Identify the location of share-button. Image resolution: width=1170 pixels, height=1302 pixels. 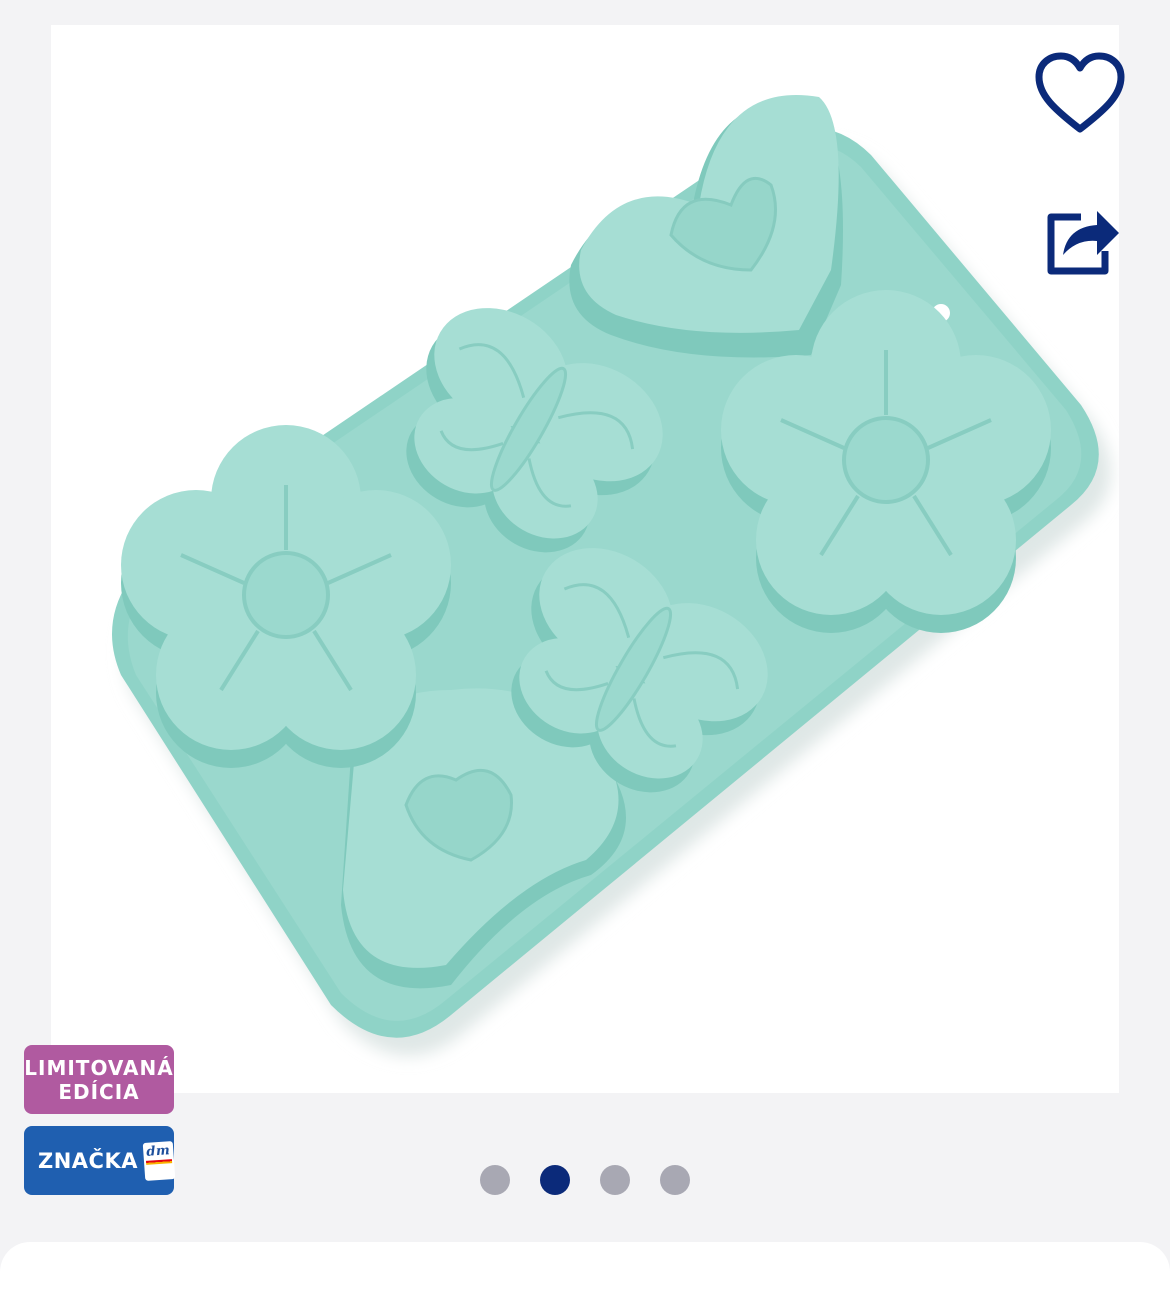
(1081, 237).